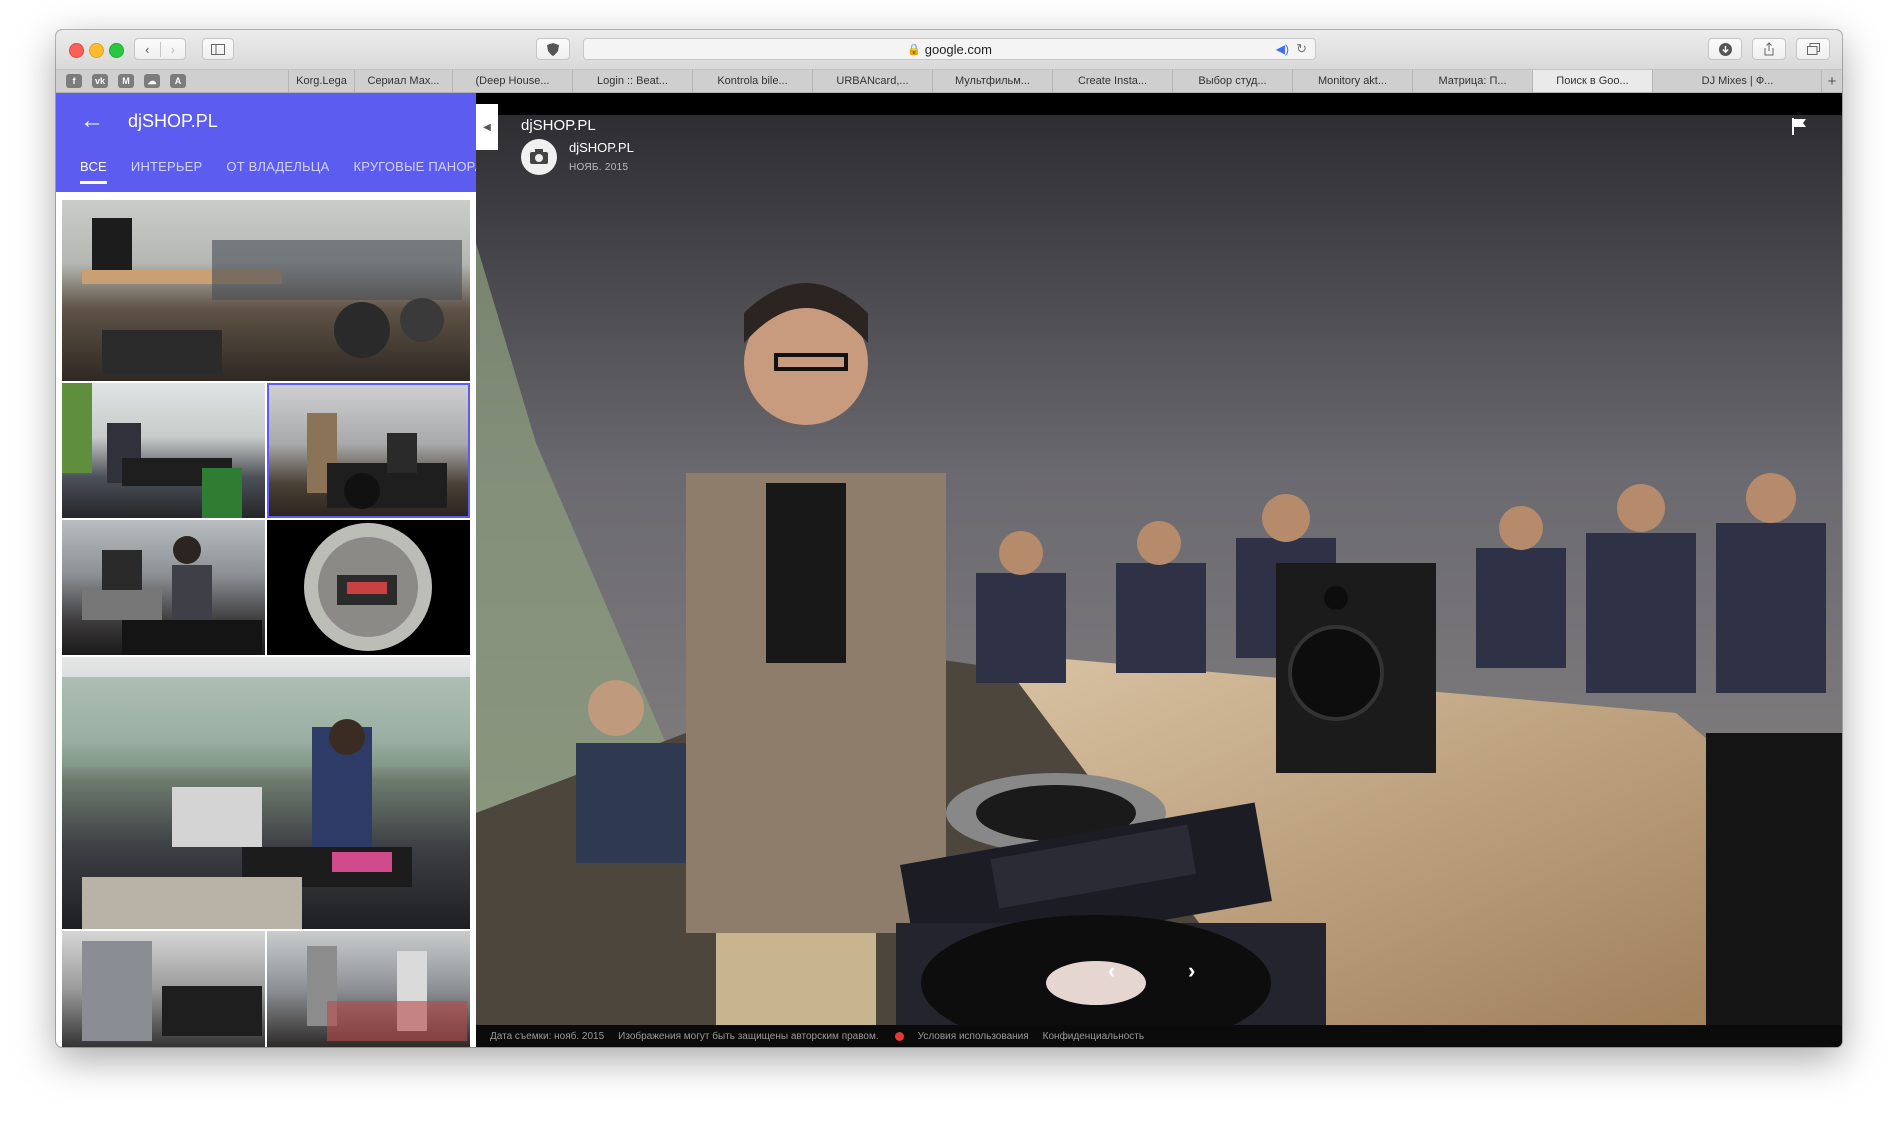 This screenshot has height=1126, width=1898. What do you see at coordinates (1282, 49) in the screenshot?
I see `speaker-icon: ◀)` at bounding box center [1282, 49].